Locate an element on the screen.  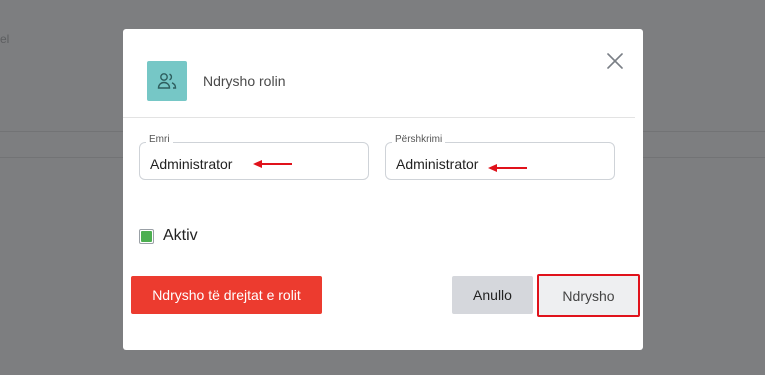
active-toggle: Aktiv is located at coordinates (168, 236).